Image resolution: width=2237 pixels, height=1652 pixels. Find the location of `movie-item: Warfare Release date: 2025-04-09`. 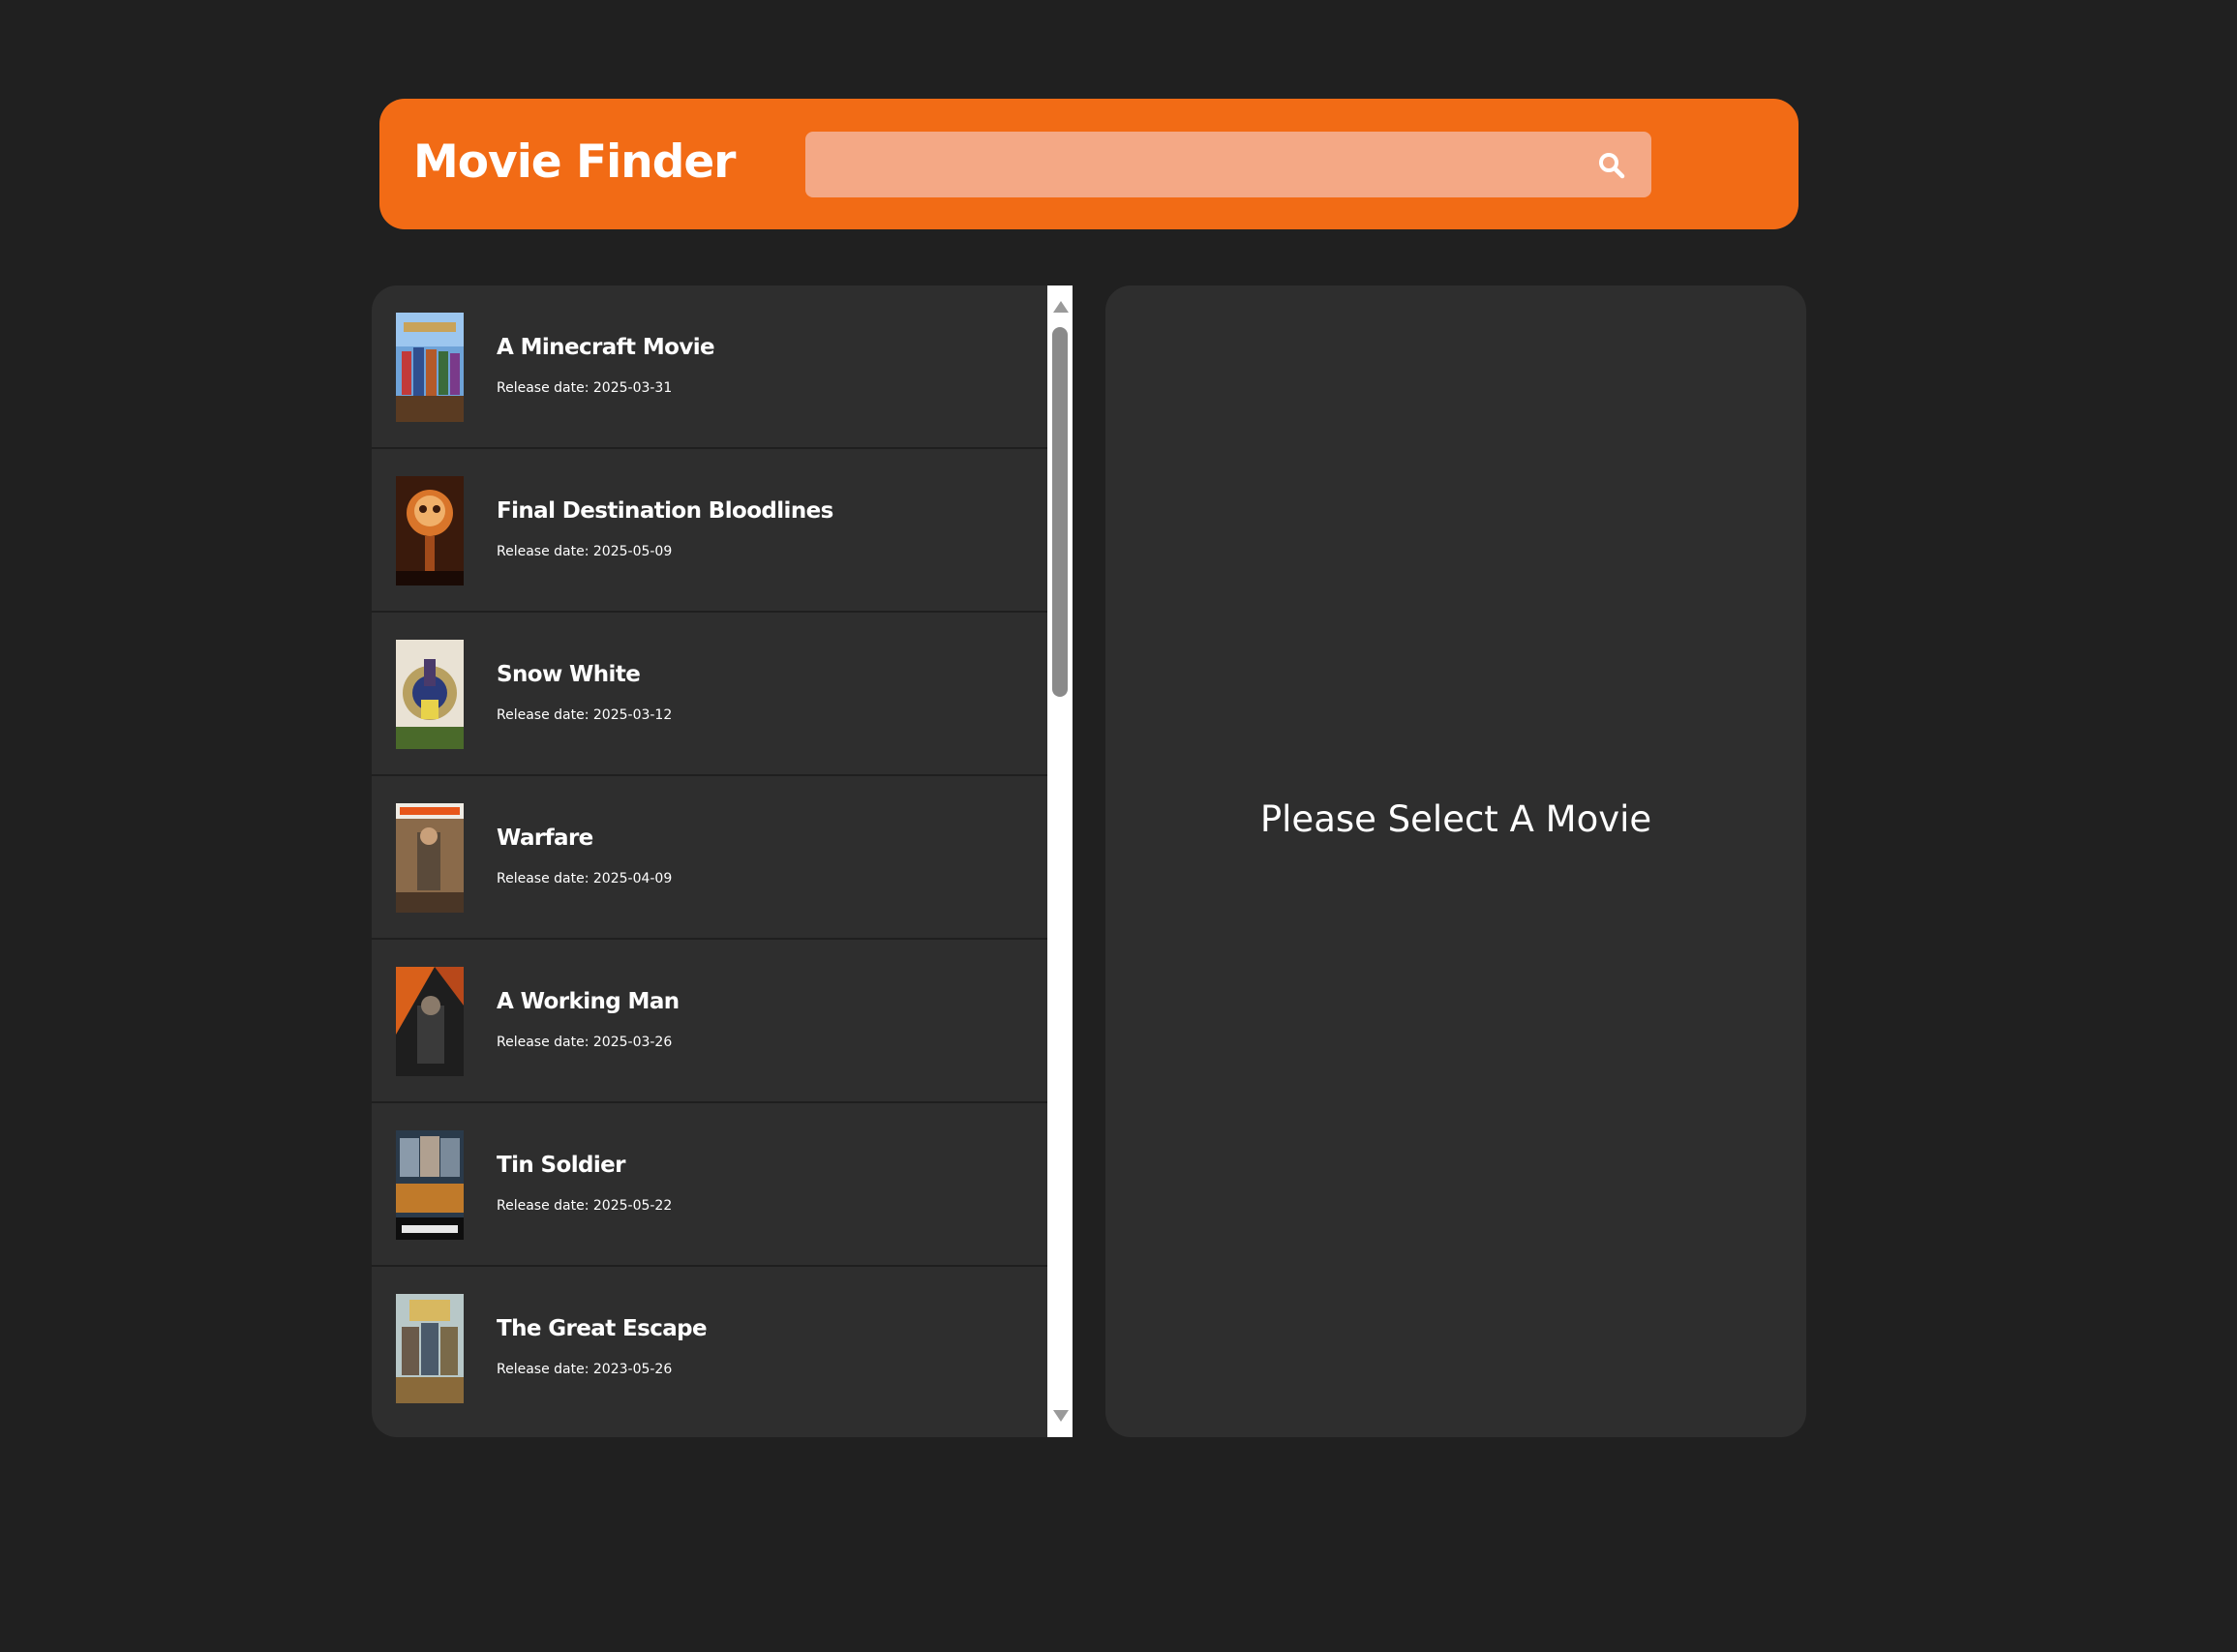

movie-item: Warfare Release date: 2025-04-09 is located at coordinates (710, 858).